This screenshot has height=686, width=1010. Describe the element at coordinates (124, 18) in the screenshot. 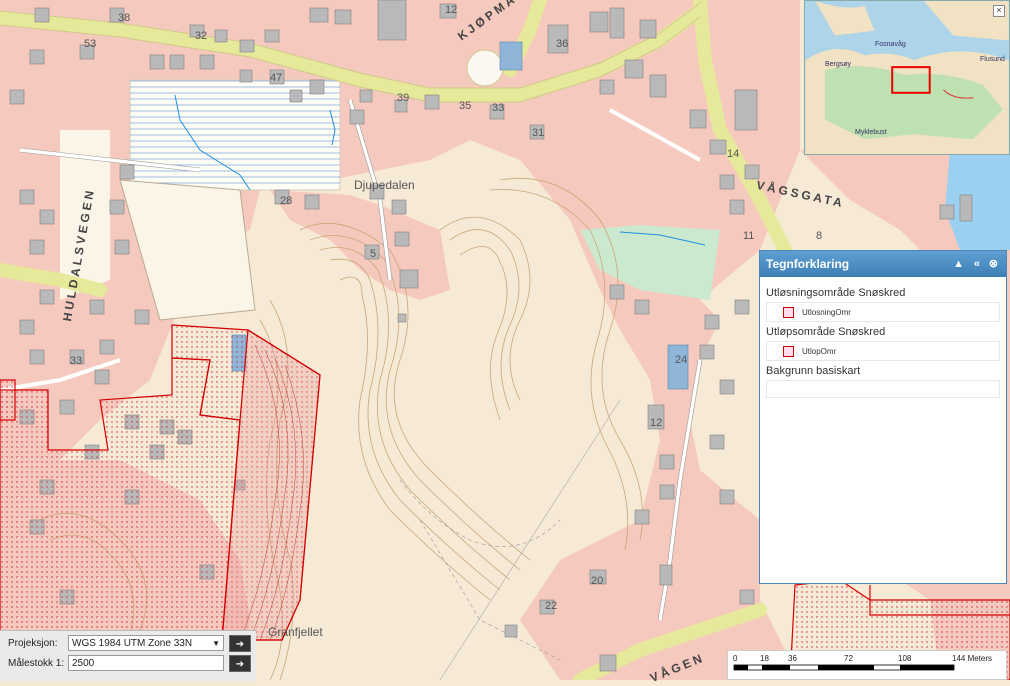

I see `house-number: 38` at that location.